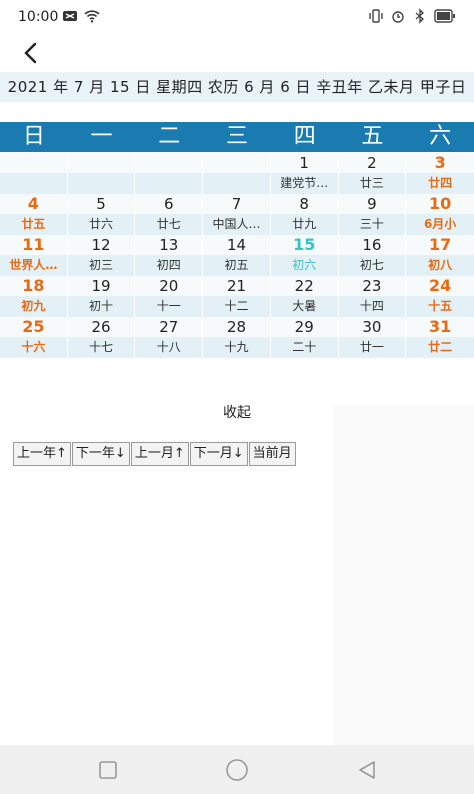 The width and height of the screenshot is (474, 794). What do you see at coordinates (101, 245) in the screenshot?
I see `day-number: 12` at bounding box center [101, 245].